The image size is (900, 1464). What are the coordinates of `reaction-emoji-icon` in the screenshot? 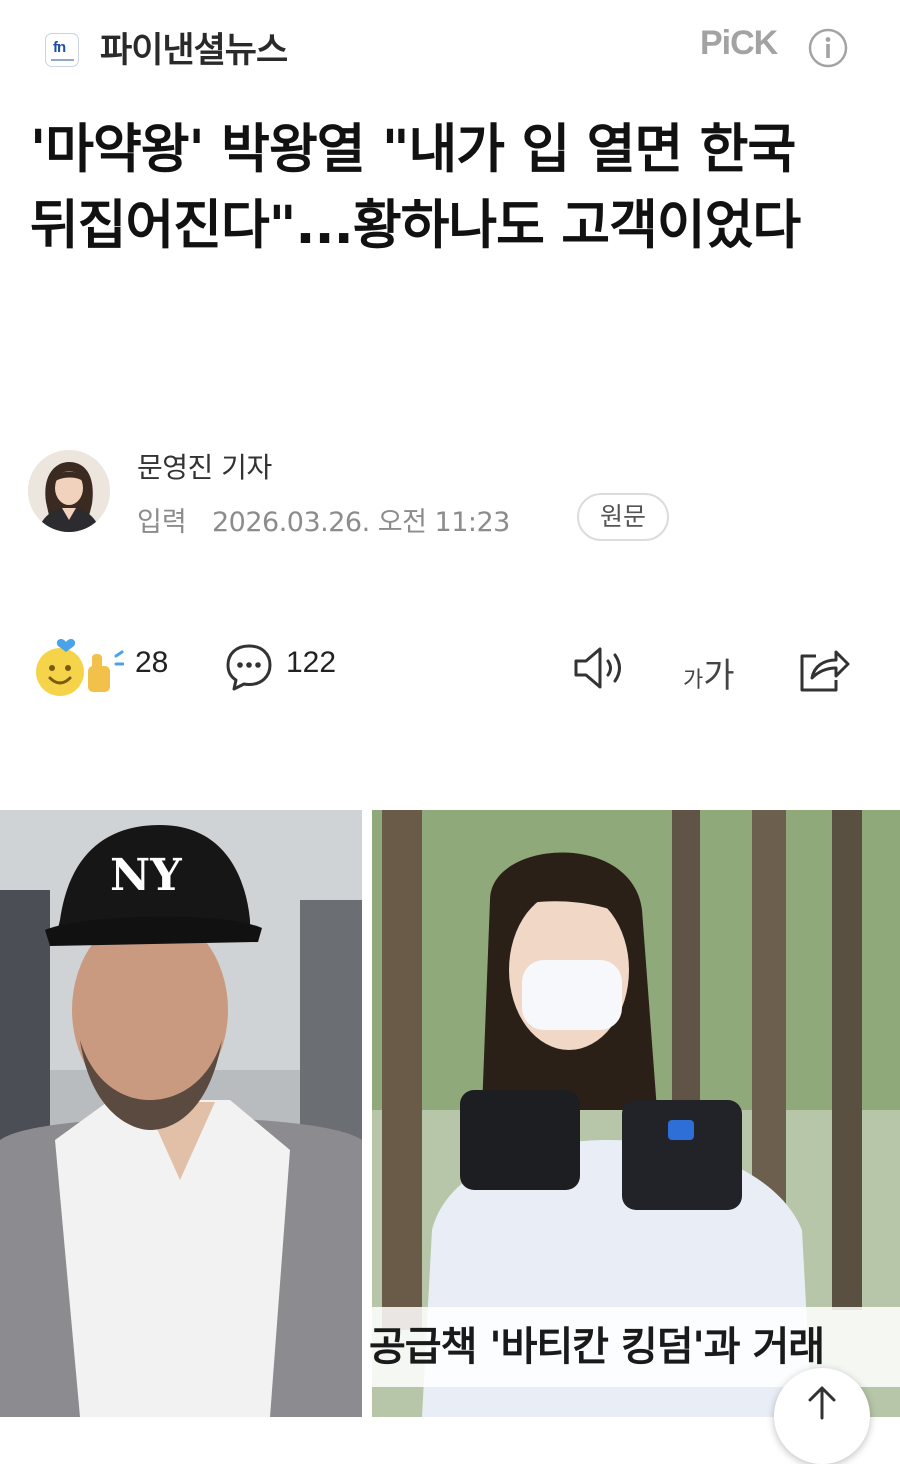 It's located at (78, 668).